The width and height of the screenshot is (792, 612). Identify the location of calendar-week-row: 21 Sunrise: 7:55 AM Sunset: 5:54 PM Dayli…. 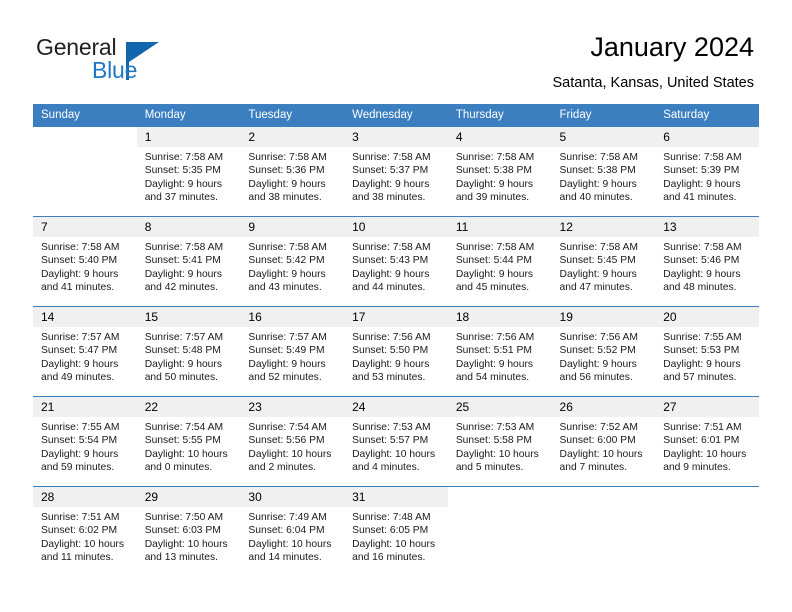
(396, 441).